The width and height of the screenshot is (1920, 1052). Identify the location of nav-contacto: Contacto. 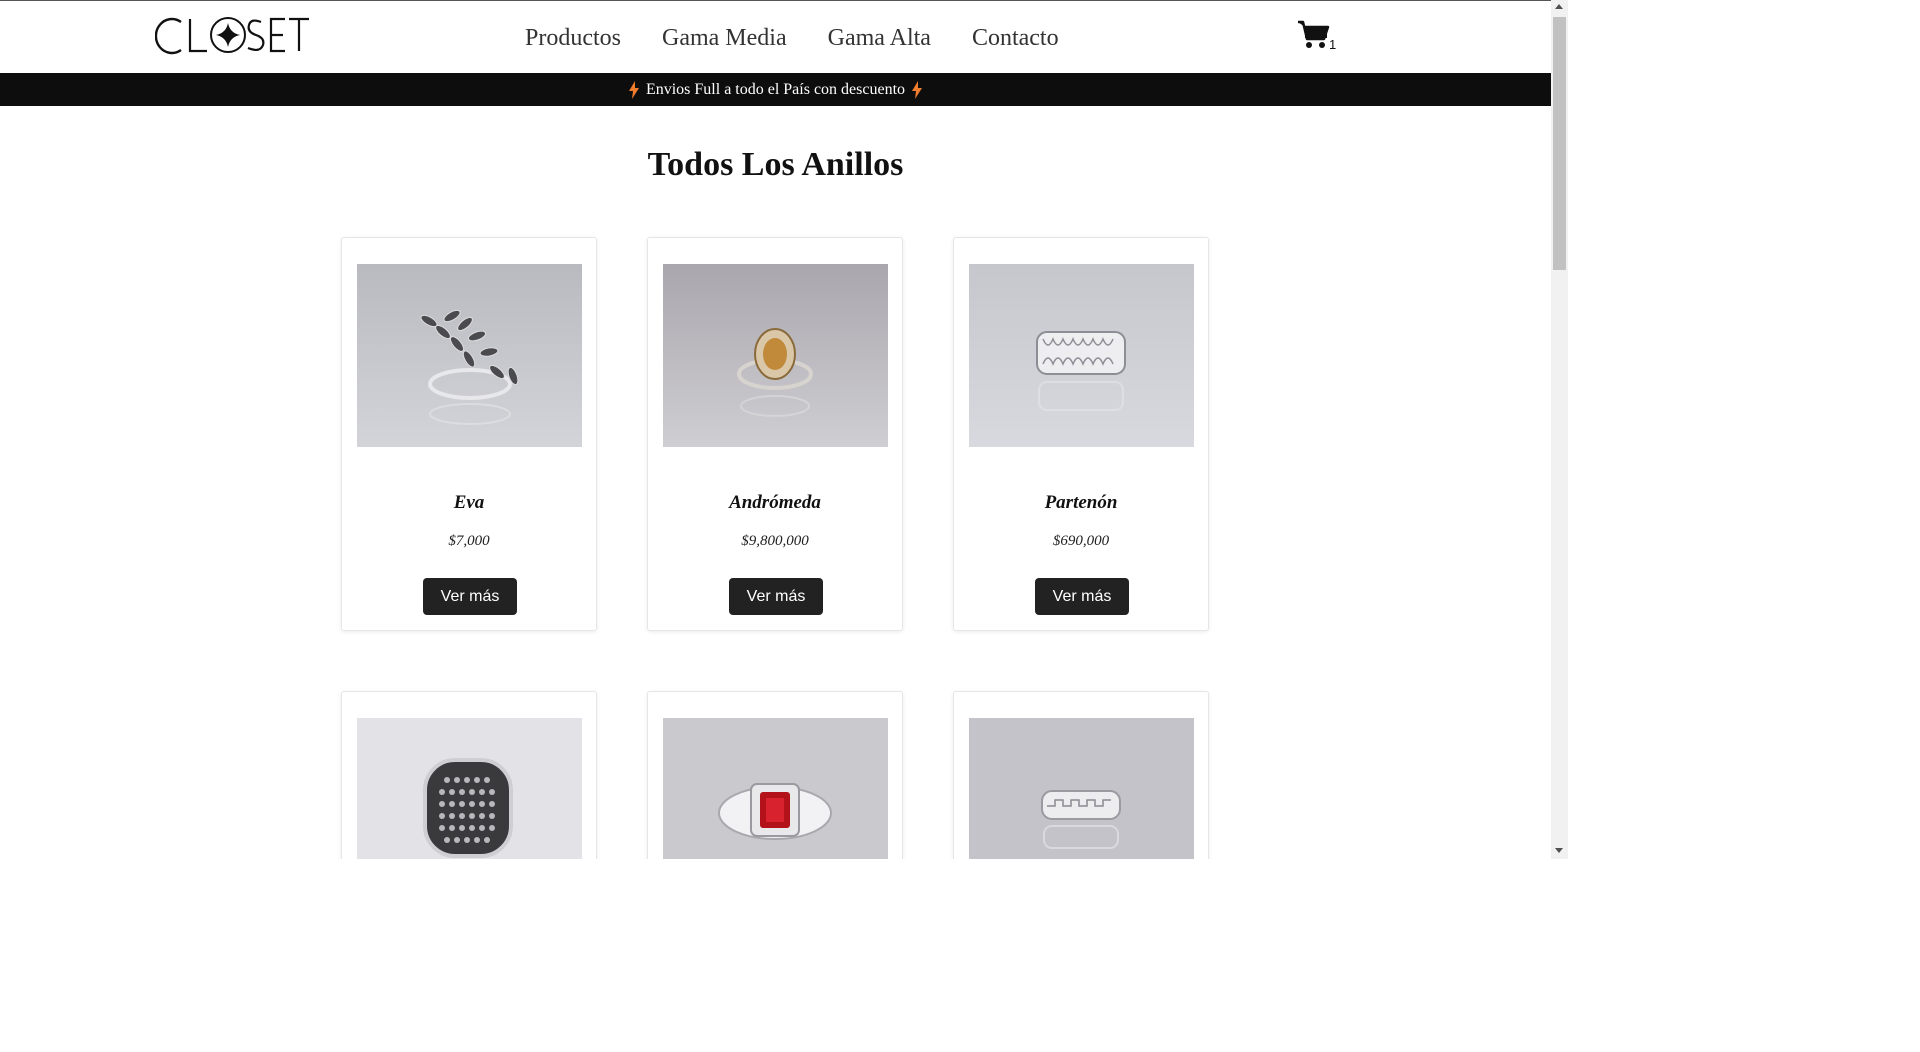
(1015, 38).